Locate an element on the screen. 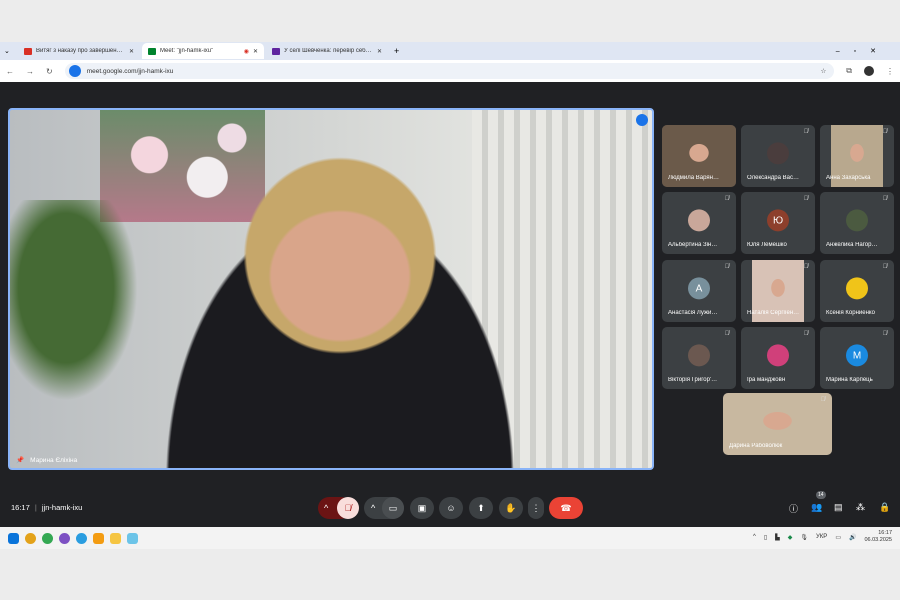  recording-icon: ◉ is located at coordinates (246, 51).